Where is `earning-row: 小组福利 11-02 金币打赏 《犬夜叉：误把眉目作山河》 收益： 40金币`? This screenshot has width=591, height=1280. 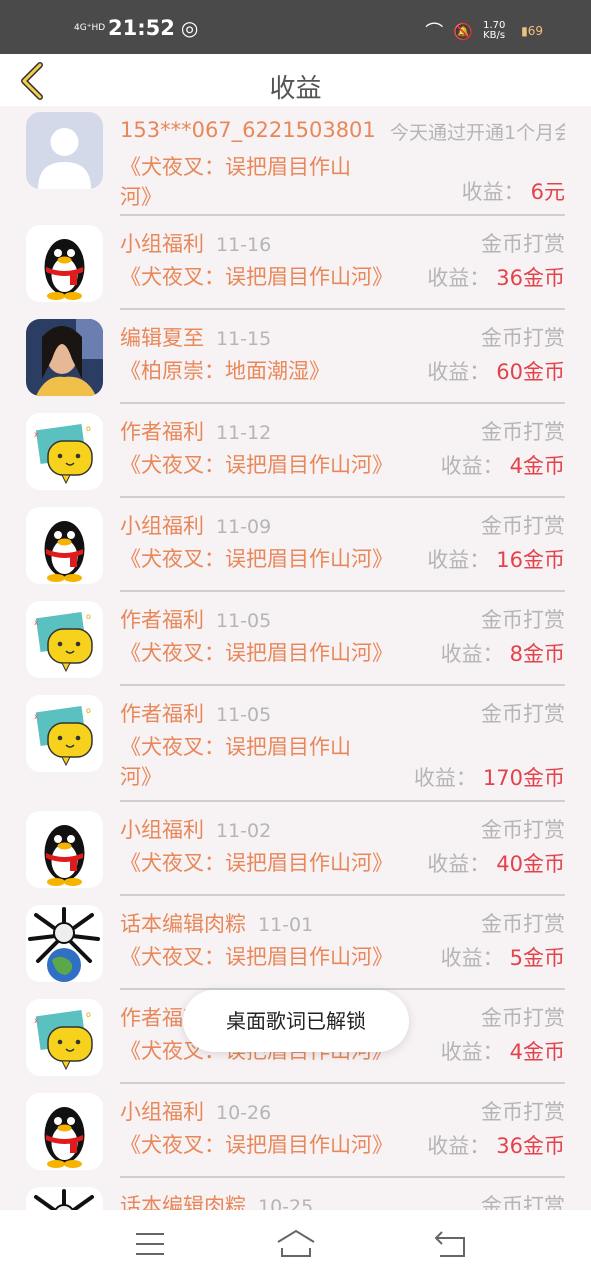
earning-row: 小组福利 11-02 金币打赏 《犬夜叉：误把眉目作山河》 收益： 40金币 is located at coordinates (295, 849).